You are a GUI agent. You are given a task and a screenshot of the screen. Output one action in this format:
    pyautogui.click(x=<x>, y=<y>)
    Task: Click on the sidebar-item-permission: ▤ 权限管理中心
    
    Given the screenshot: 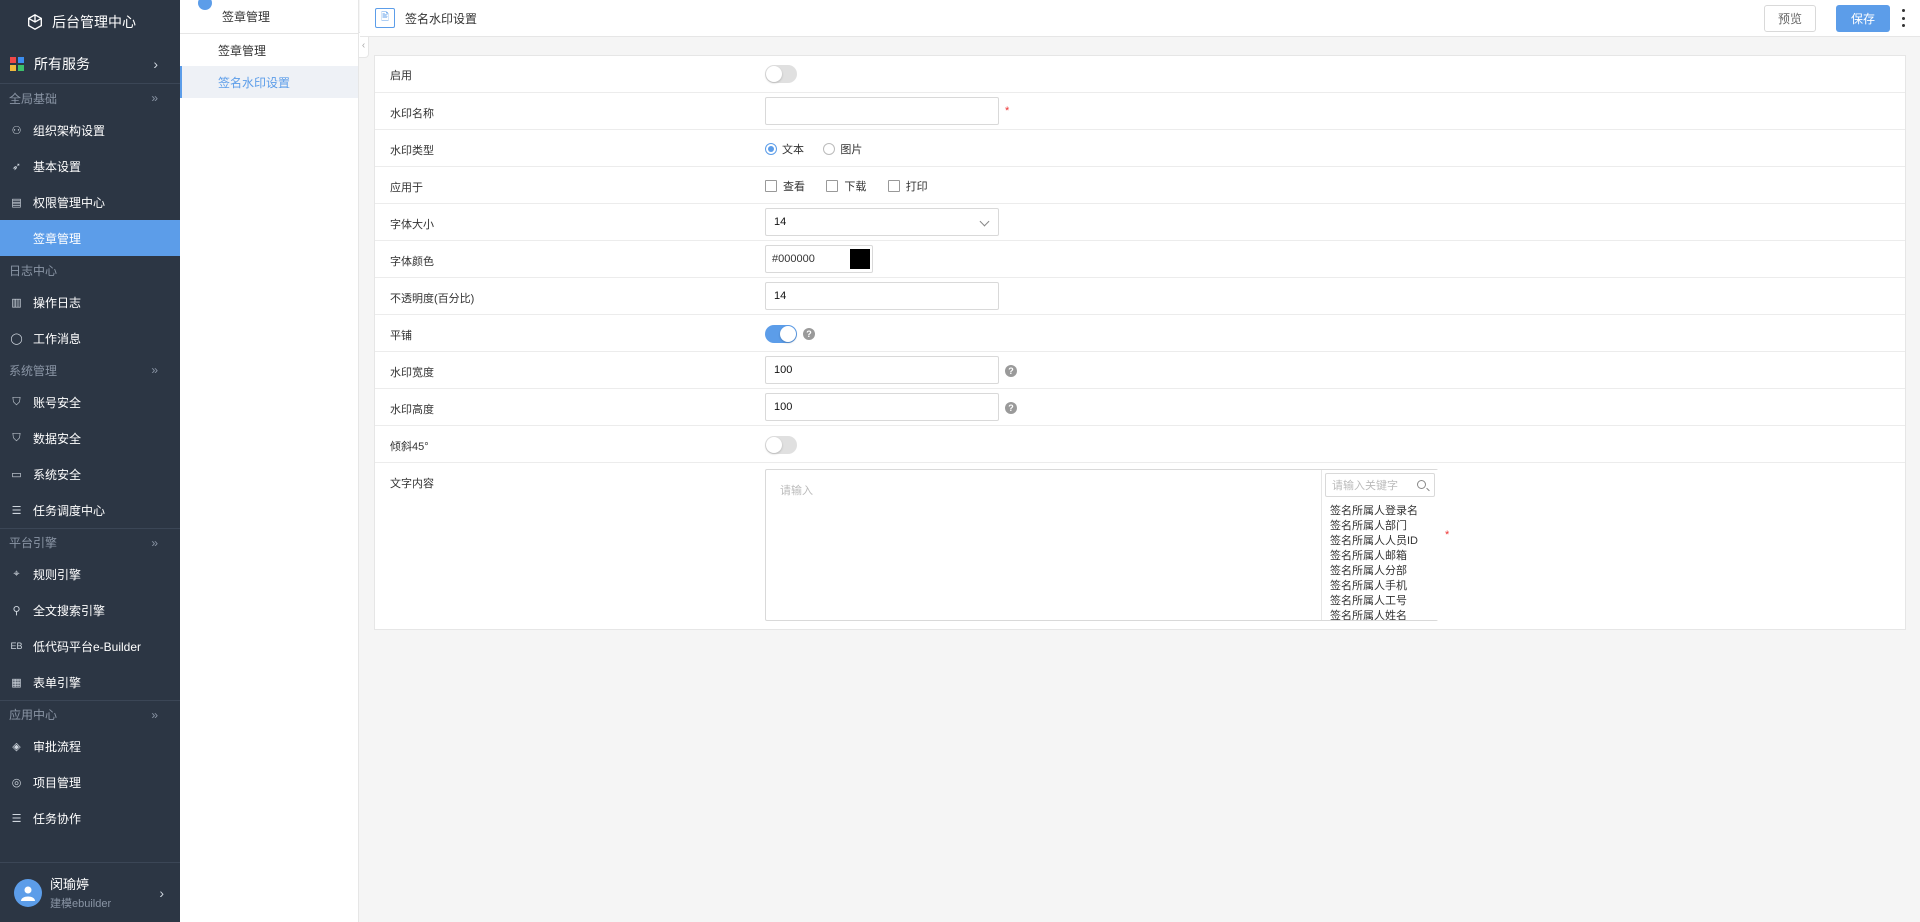 What is the action you would take?
    pyautogui.click(x=90, y=202)
    